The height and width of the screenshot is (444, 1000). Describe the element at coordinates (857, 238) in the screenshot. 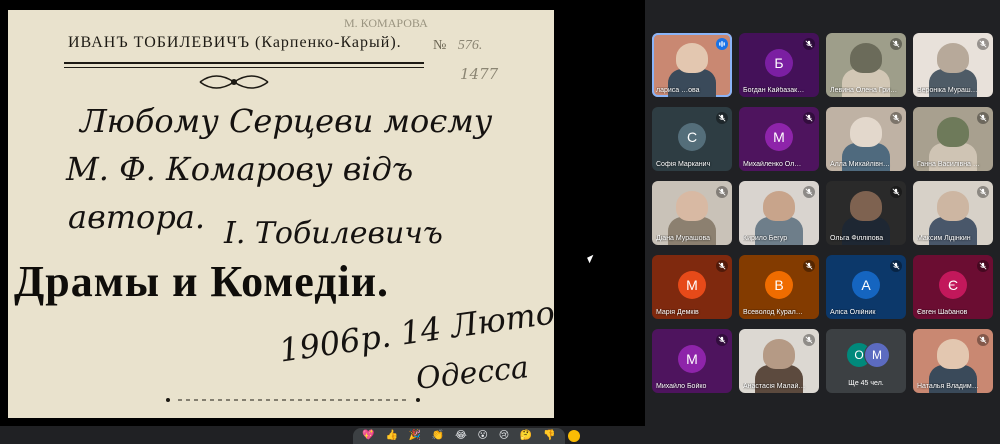

I see `participant-name: Ольга Філліпова` at that location.